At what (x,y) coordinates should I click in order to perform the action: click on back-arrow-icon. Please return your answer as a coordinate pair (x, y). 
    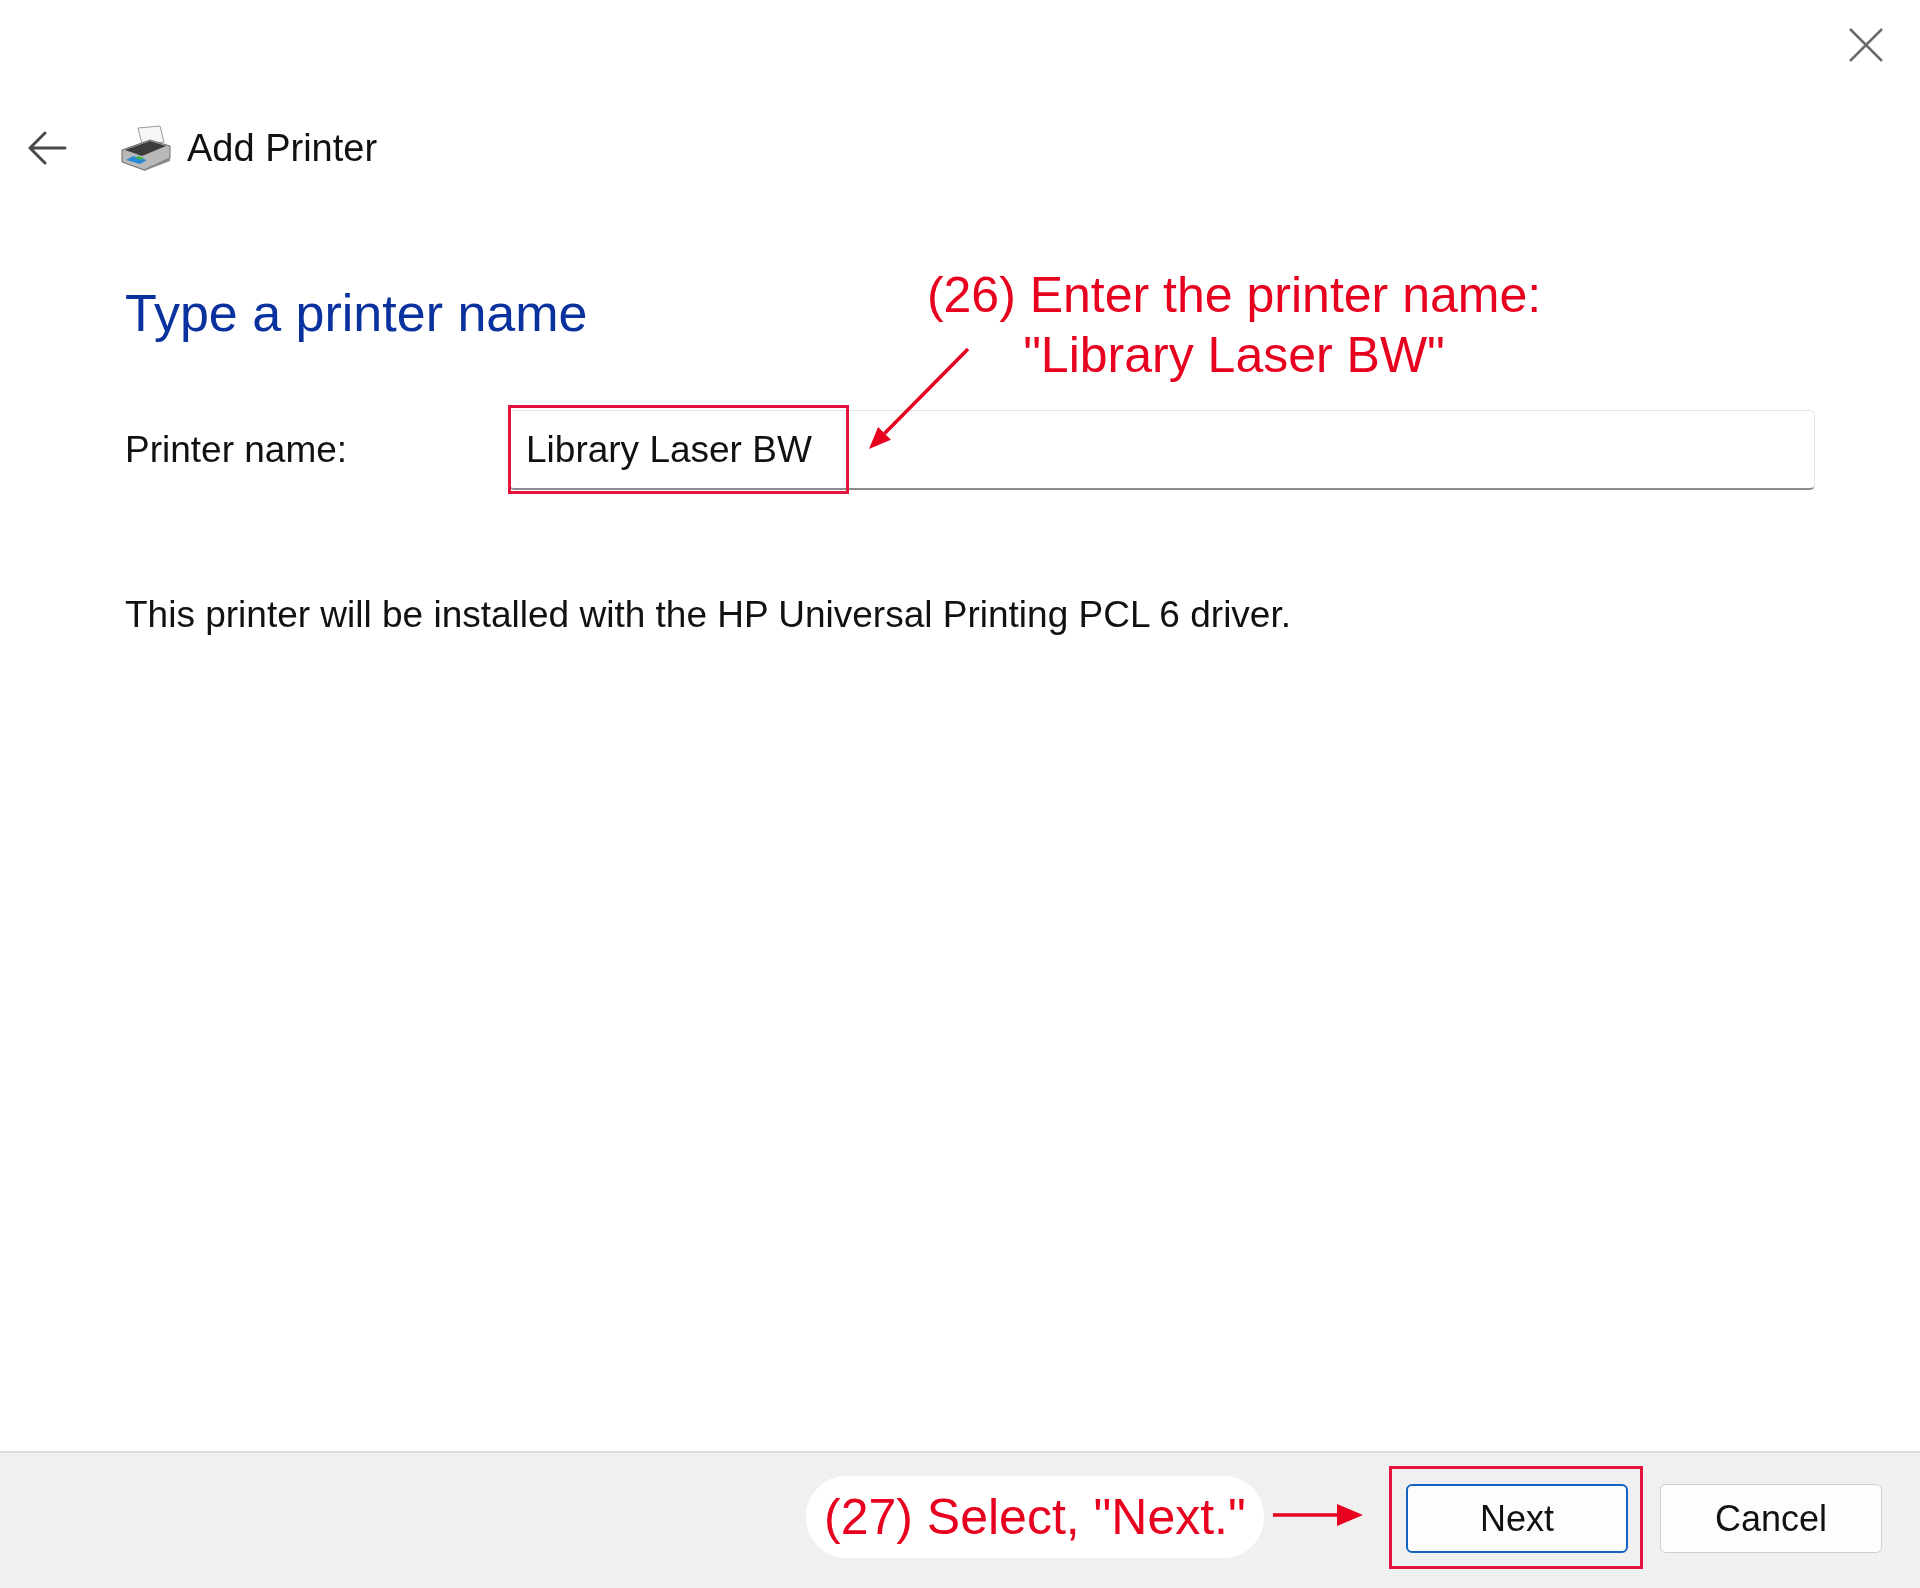
    Looking at the image, I should click on (47, 148).